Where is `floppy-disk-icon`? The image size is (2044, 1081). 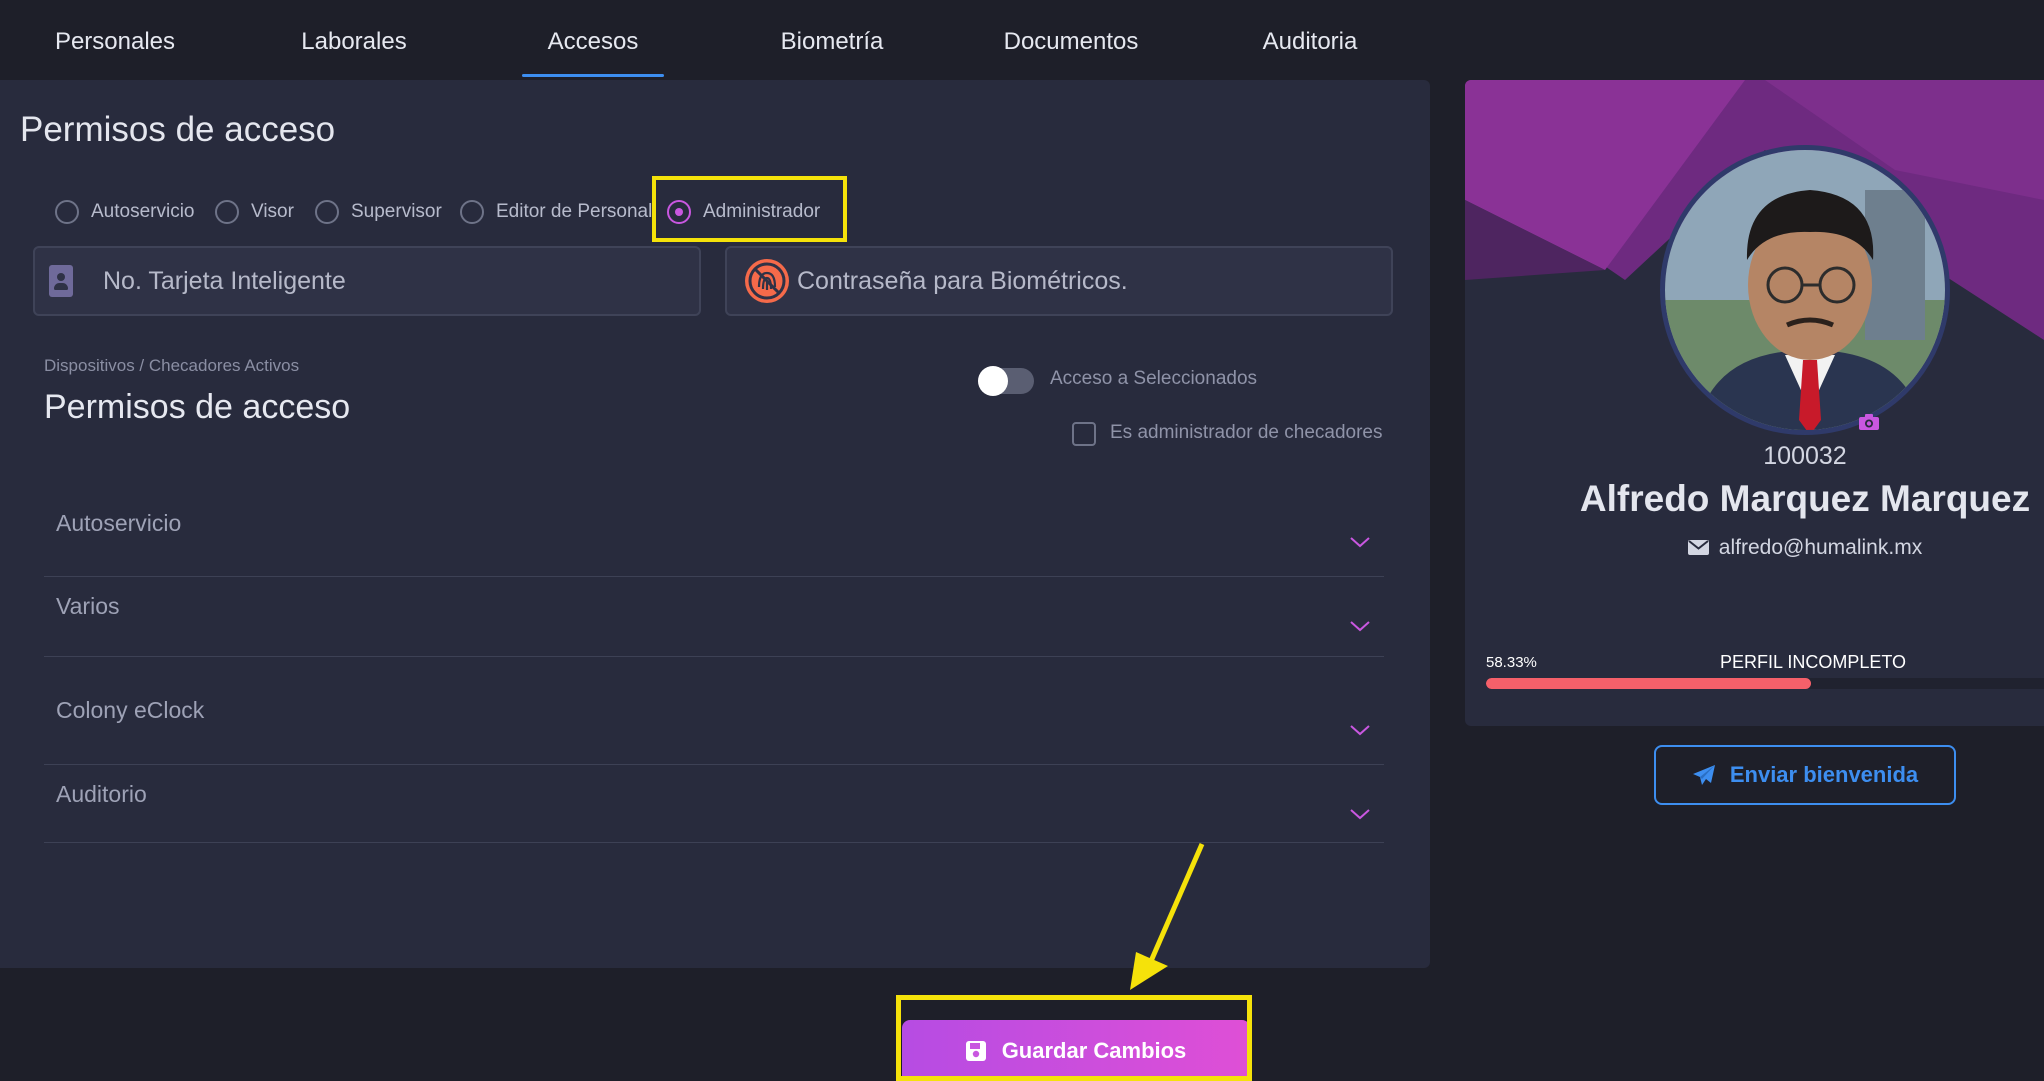 floppy-disk-icon is located at coordinates (975, 1050).